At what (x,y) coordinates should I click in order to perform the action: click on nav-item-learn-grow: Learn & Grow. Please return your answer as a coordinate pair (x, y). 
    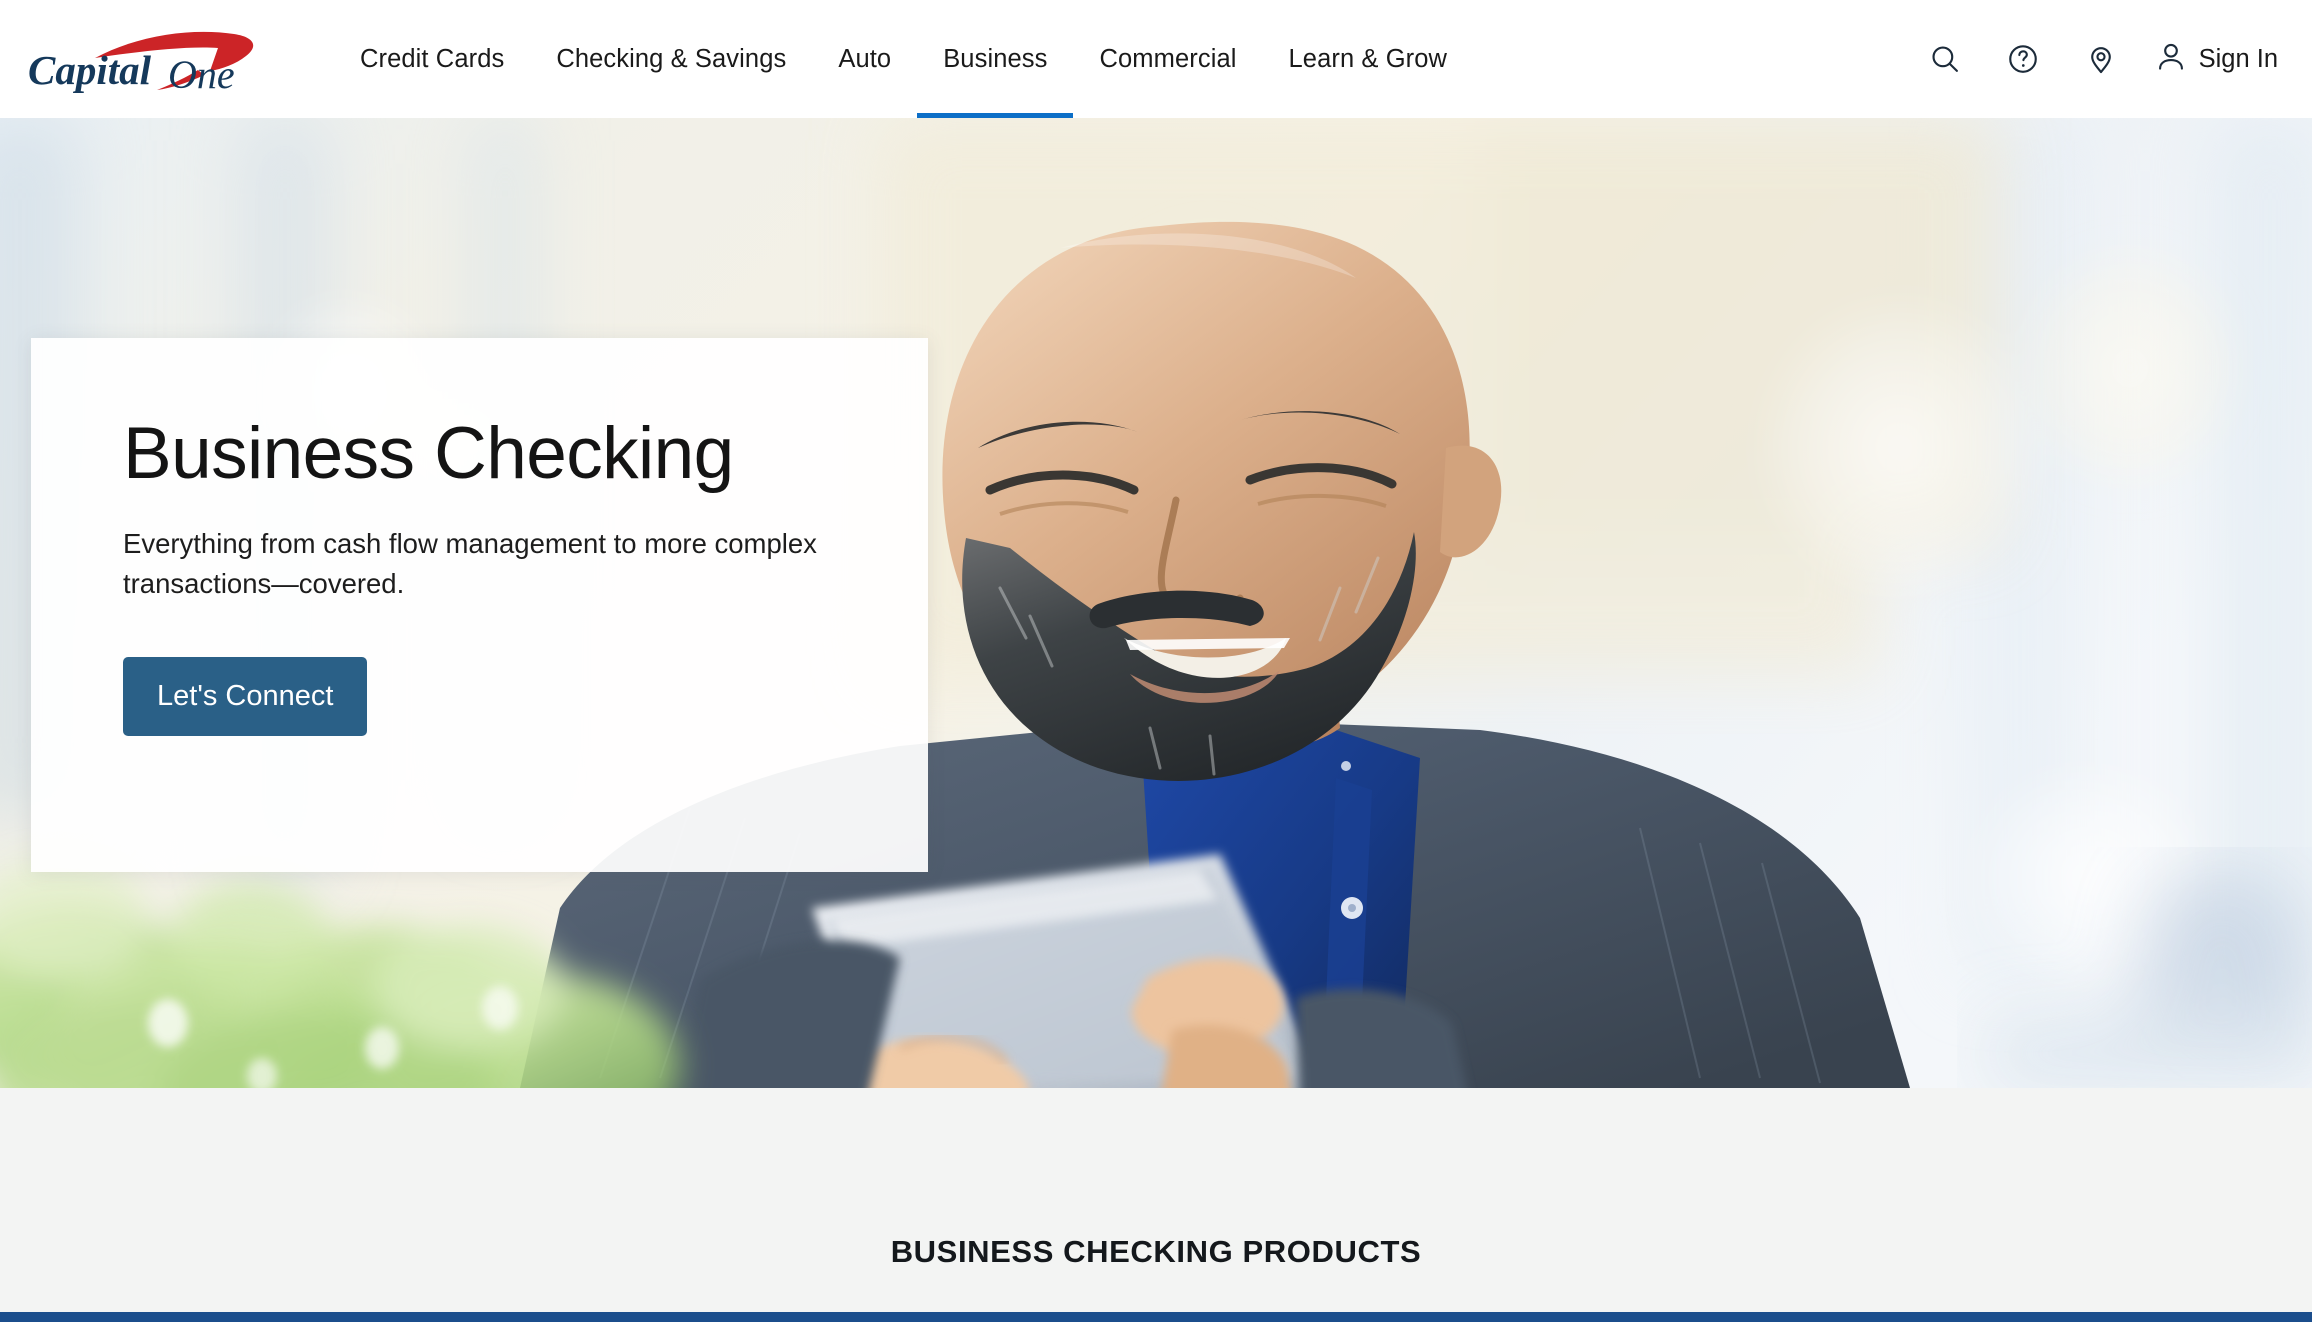
    Looking at the image, I should click on (1368, 59).